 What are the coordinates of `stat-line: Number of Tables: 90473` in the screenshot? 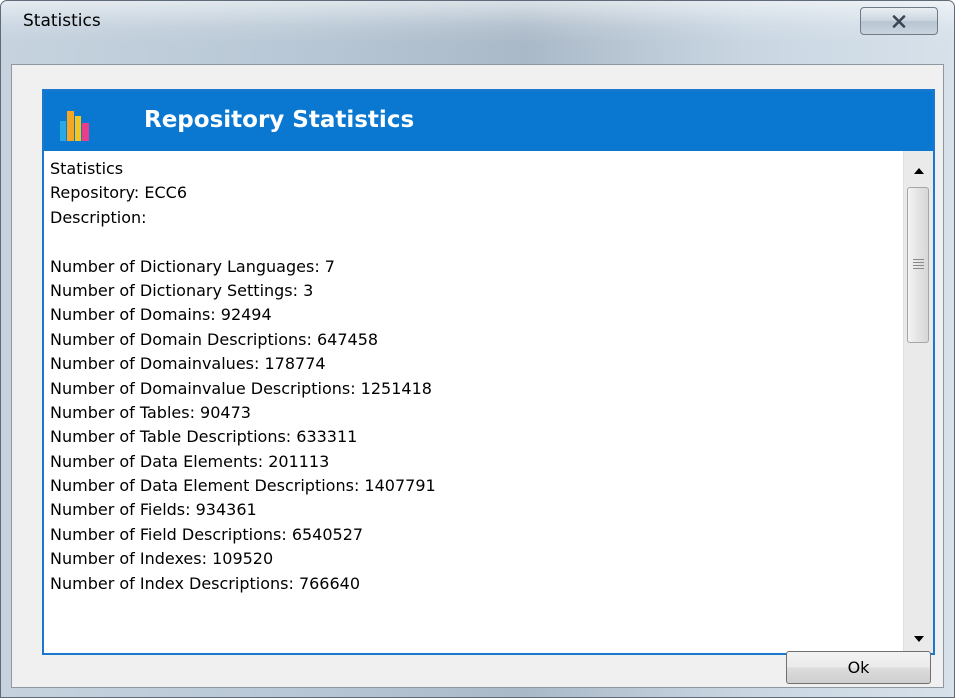 It's located at (150, 412).